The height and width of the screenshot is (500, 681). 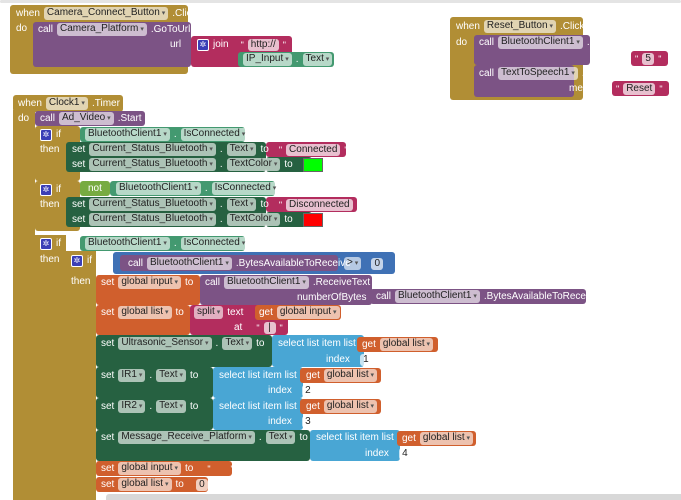 I want to click on component-dropdown: IR1, so click(x=132, y=375).